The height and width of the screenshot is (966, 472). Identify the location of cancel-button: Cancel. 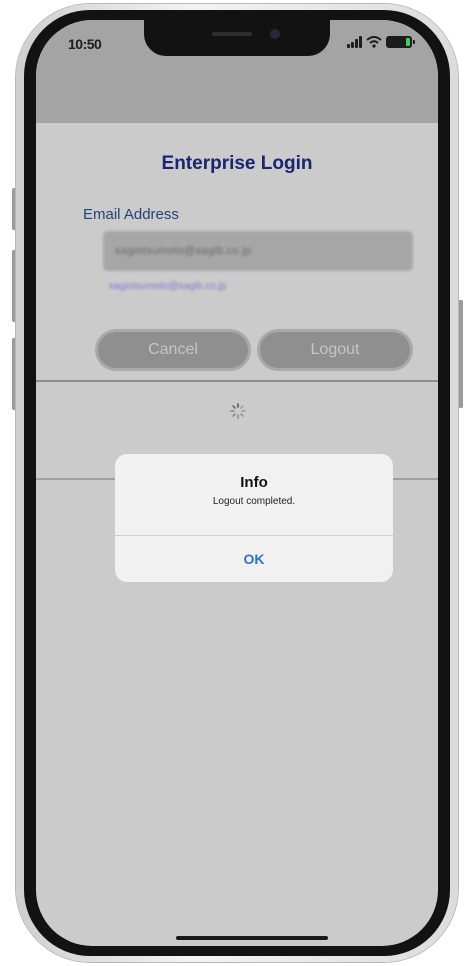
(173, 350).